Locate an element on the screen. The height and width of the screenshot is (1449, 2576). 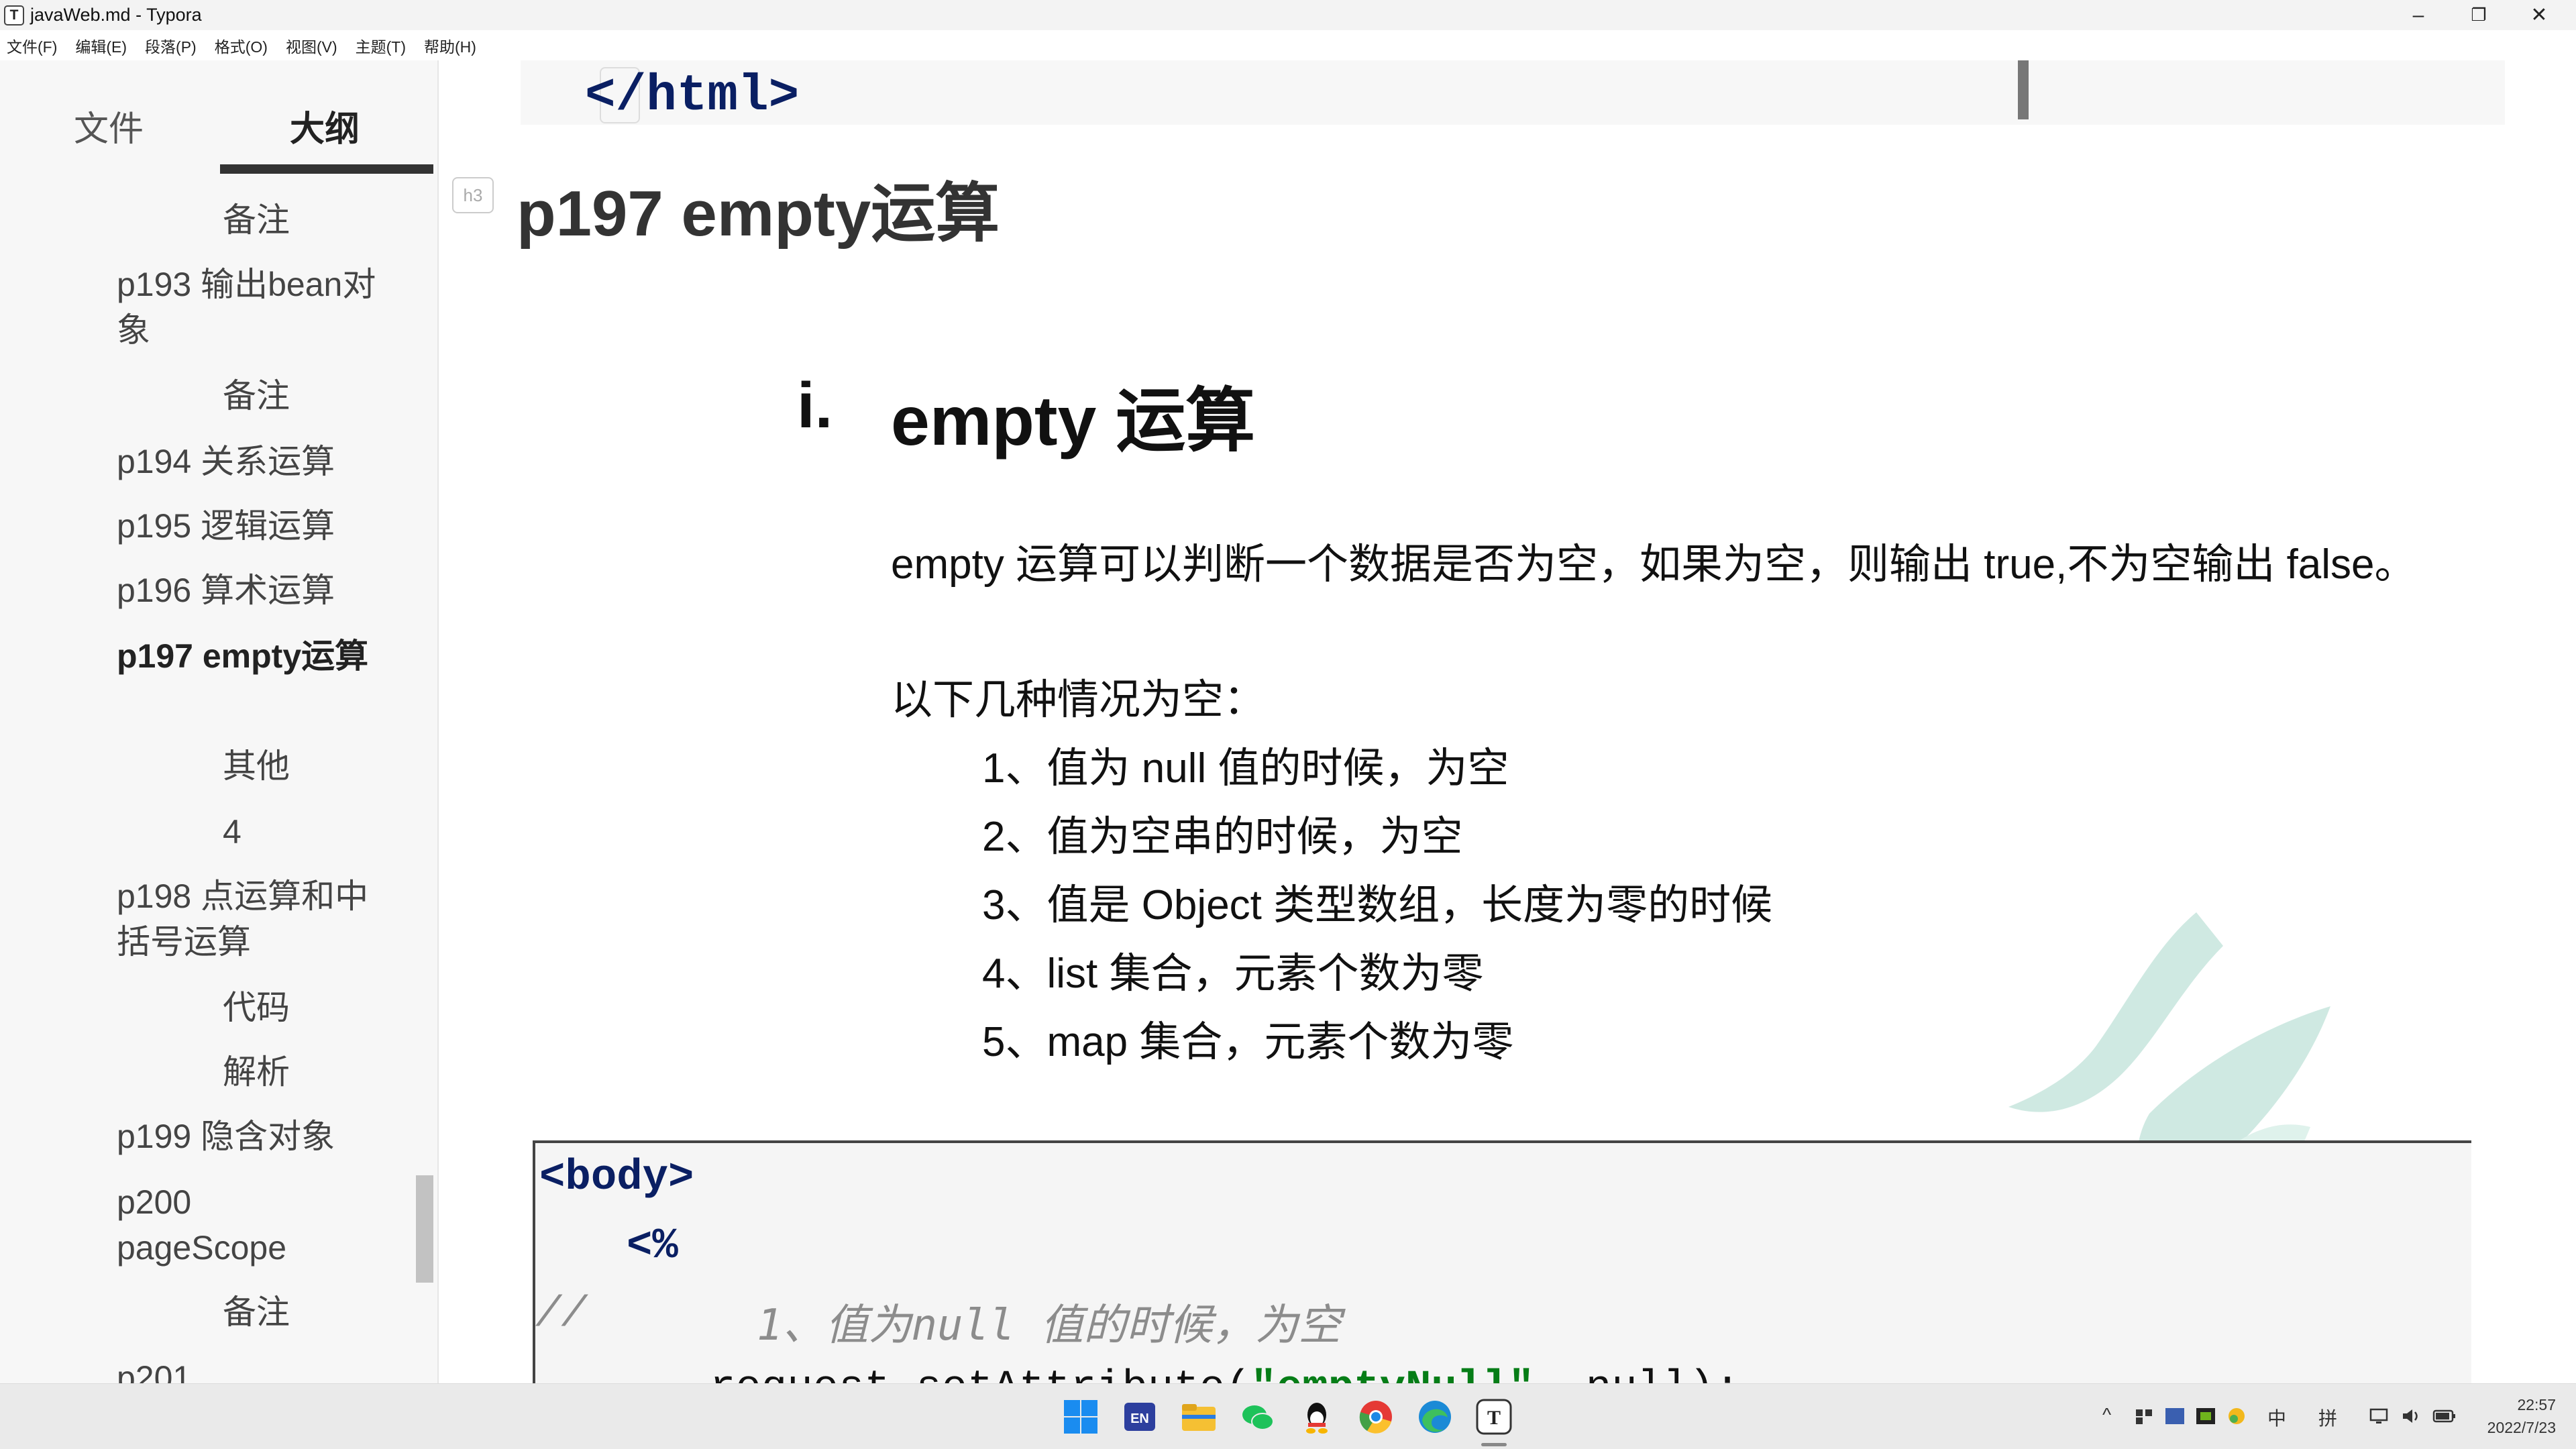
tray-battery-icon is located at coordinates (2444, 1416).